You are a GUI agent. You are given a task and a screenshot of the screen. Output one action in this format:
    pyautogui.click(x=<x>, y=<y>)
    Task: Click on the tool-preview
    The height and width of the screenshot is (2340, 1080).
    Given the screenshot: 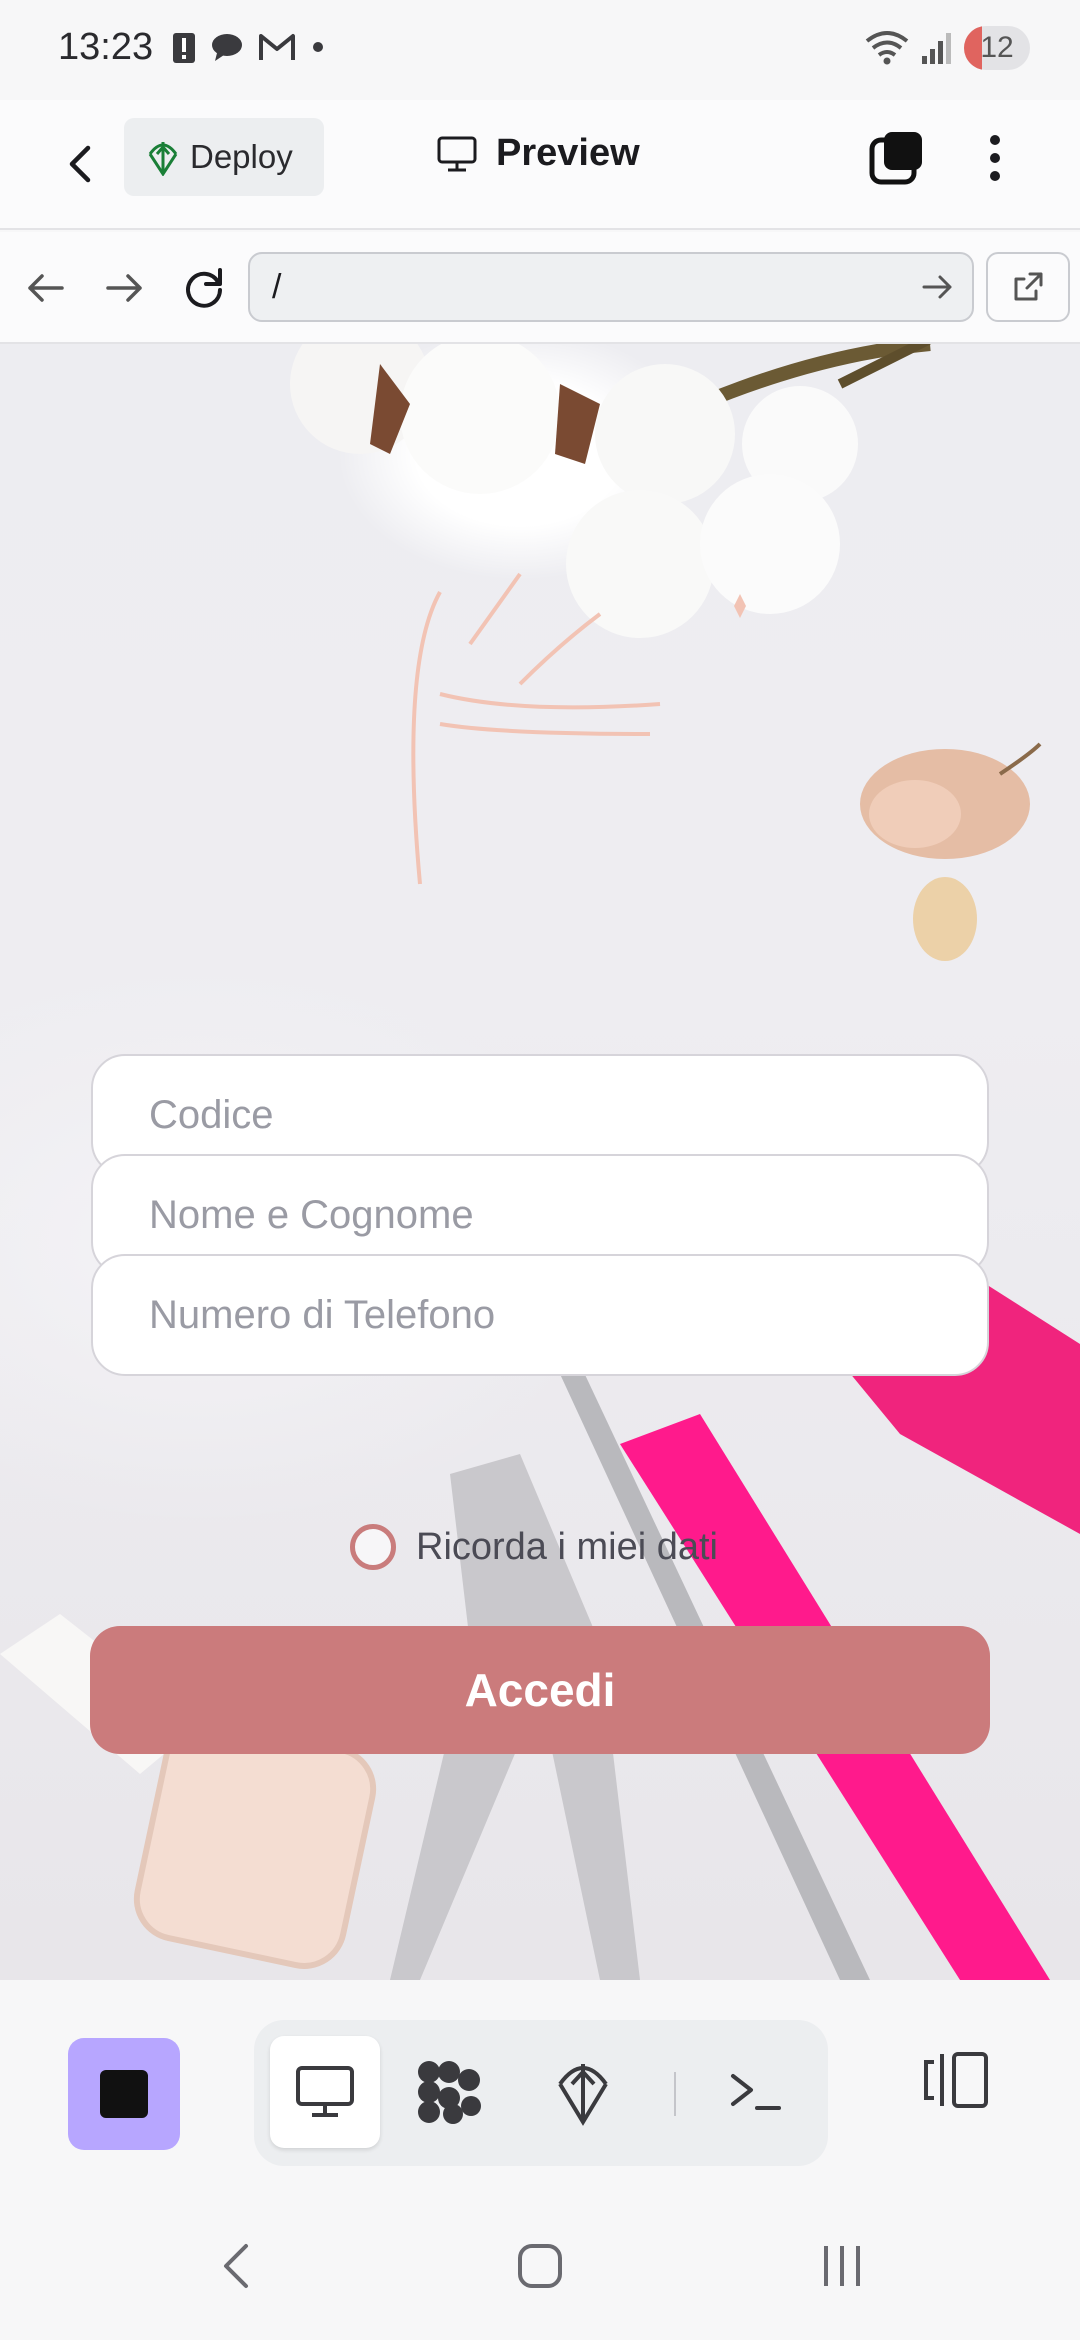 What is the action you would take?
    pyautogui.click(x=325, y=2092)
    